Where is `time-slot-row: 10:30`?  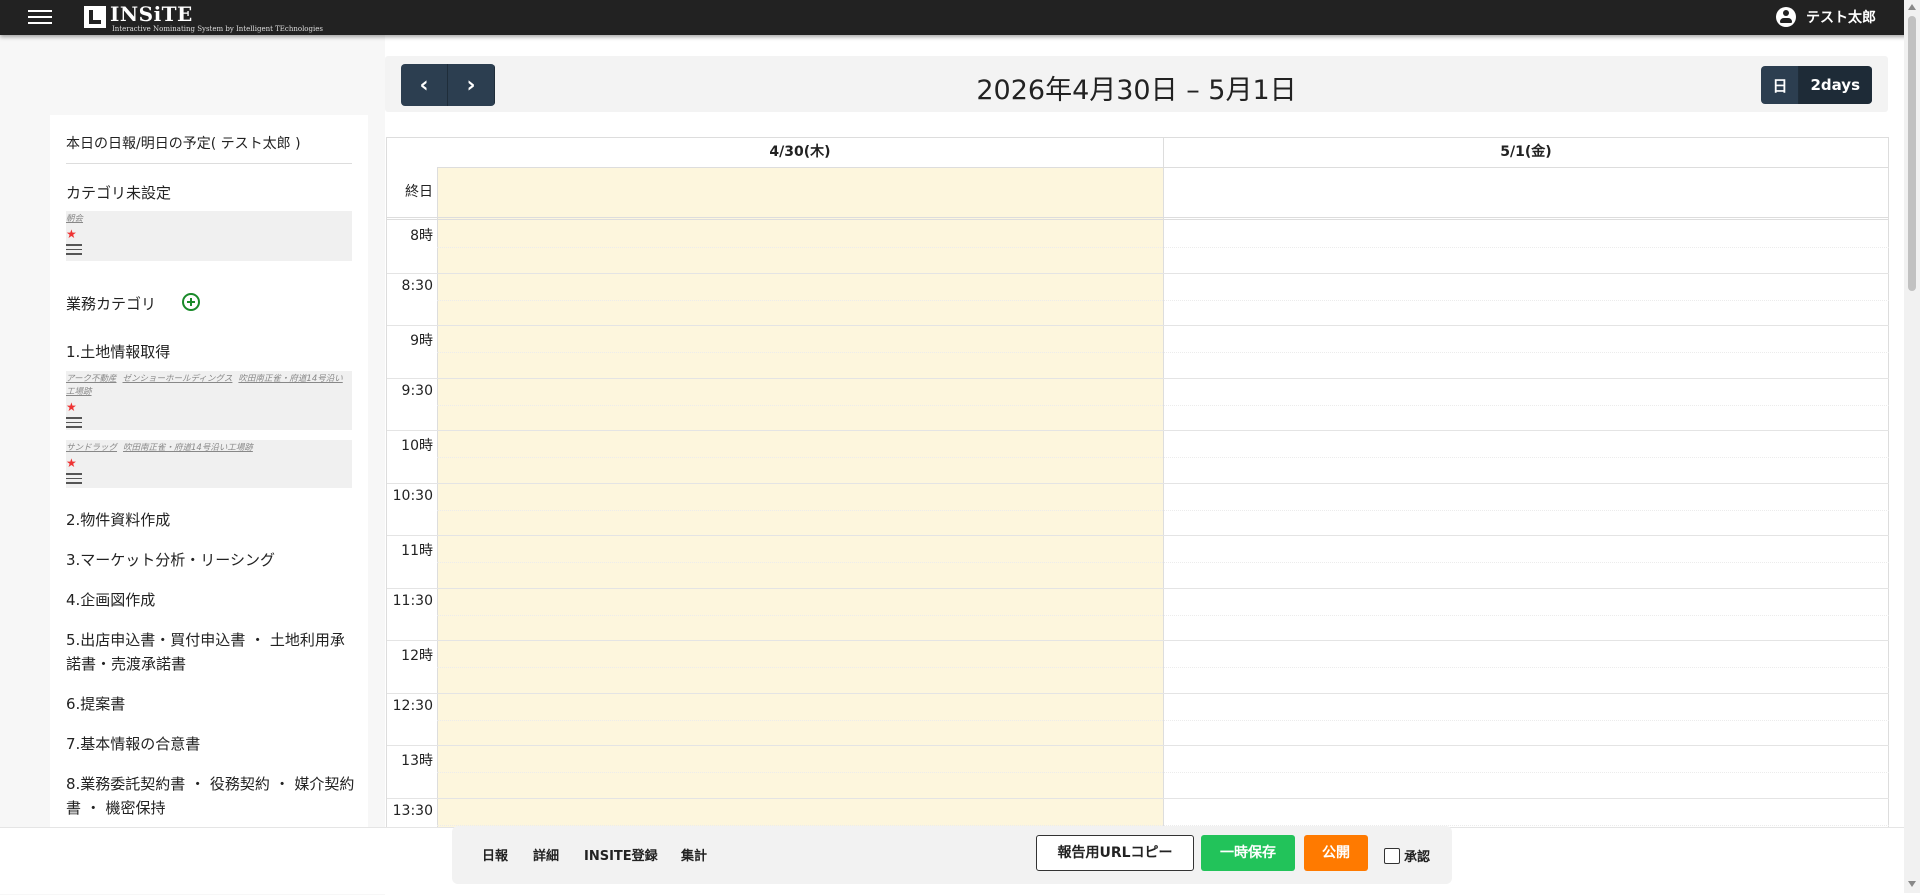
time-slot-row: 10:30 is located at coordinates (1138, 510).